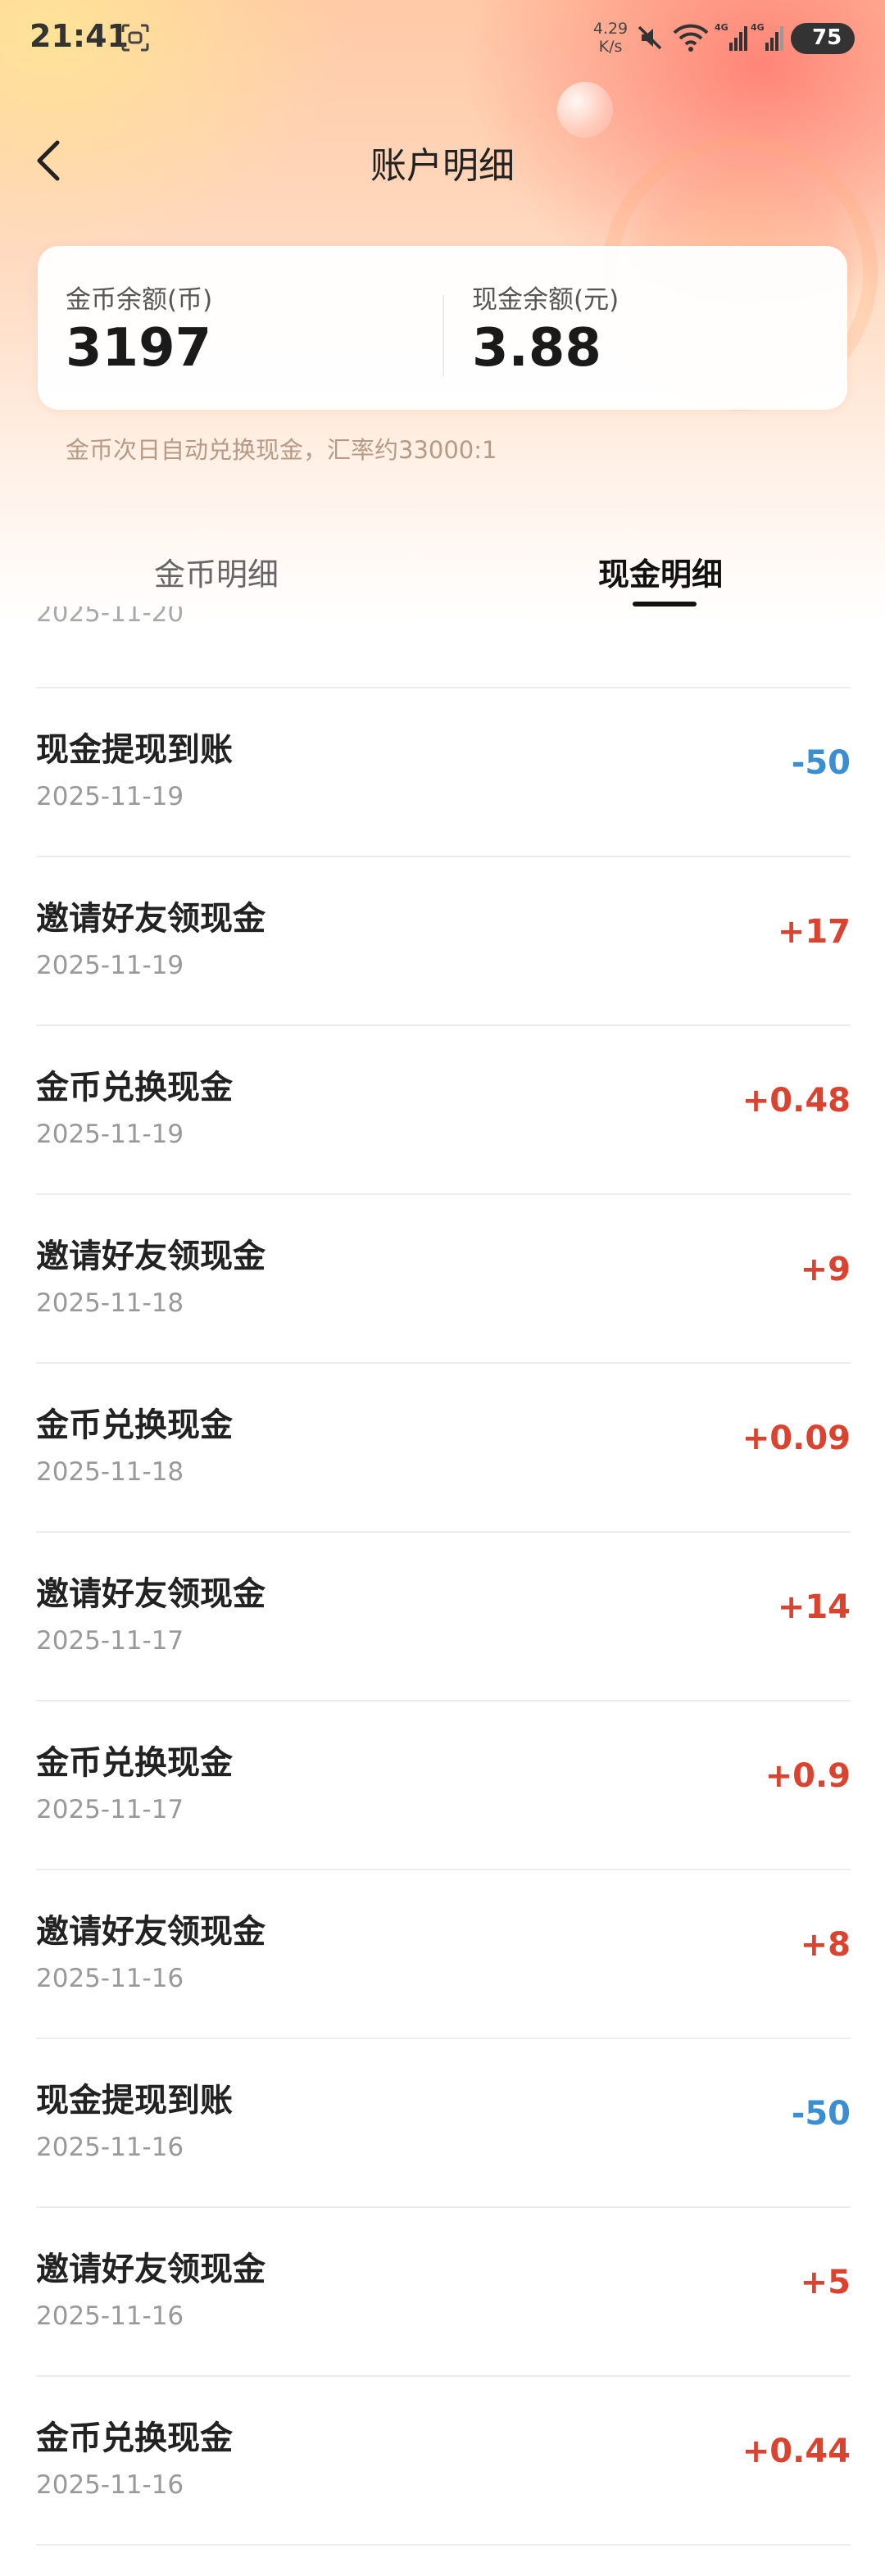 Image resolution: width=885 pixels, height=2576 pixels. What do you see at coordinates (650, 37) in the screenshot?
I see `mute-icon` at bounding box center [650, 37].